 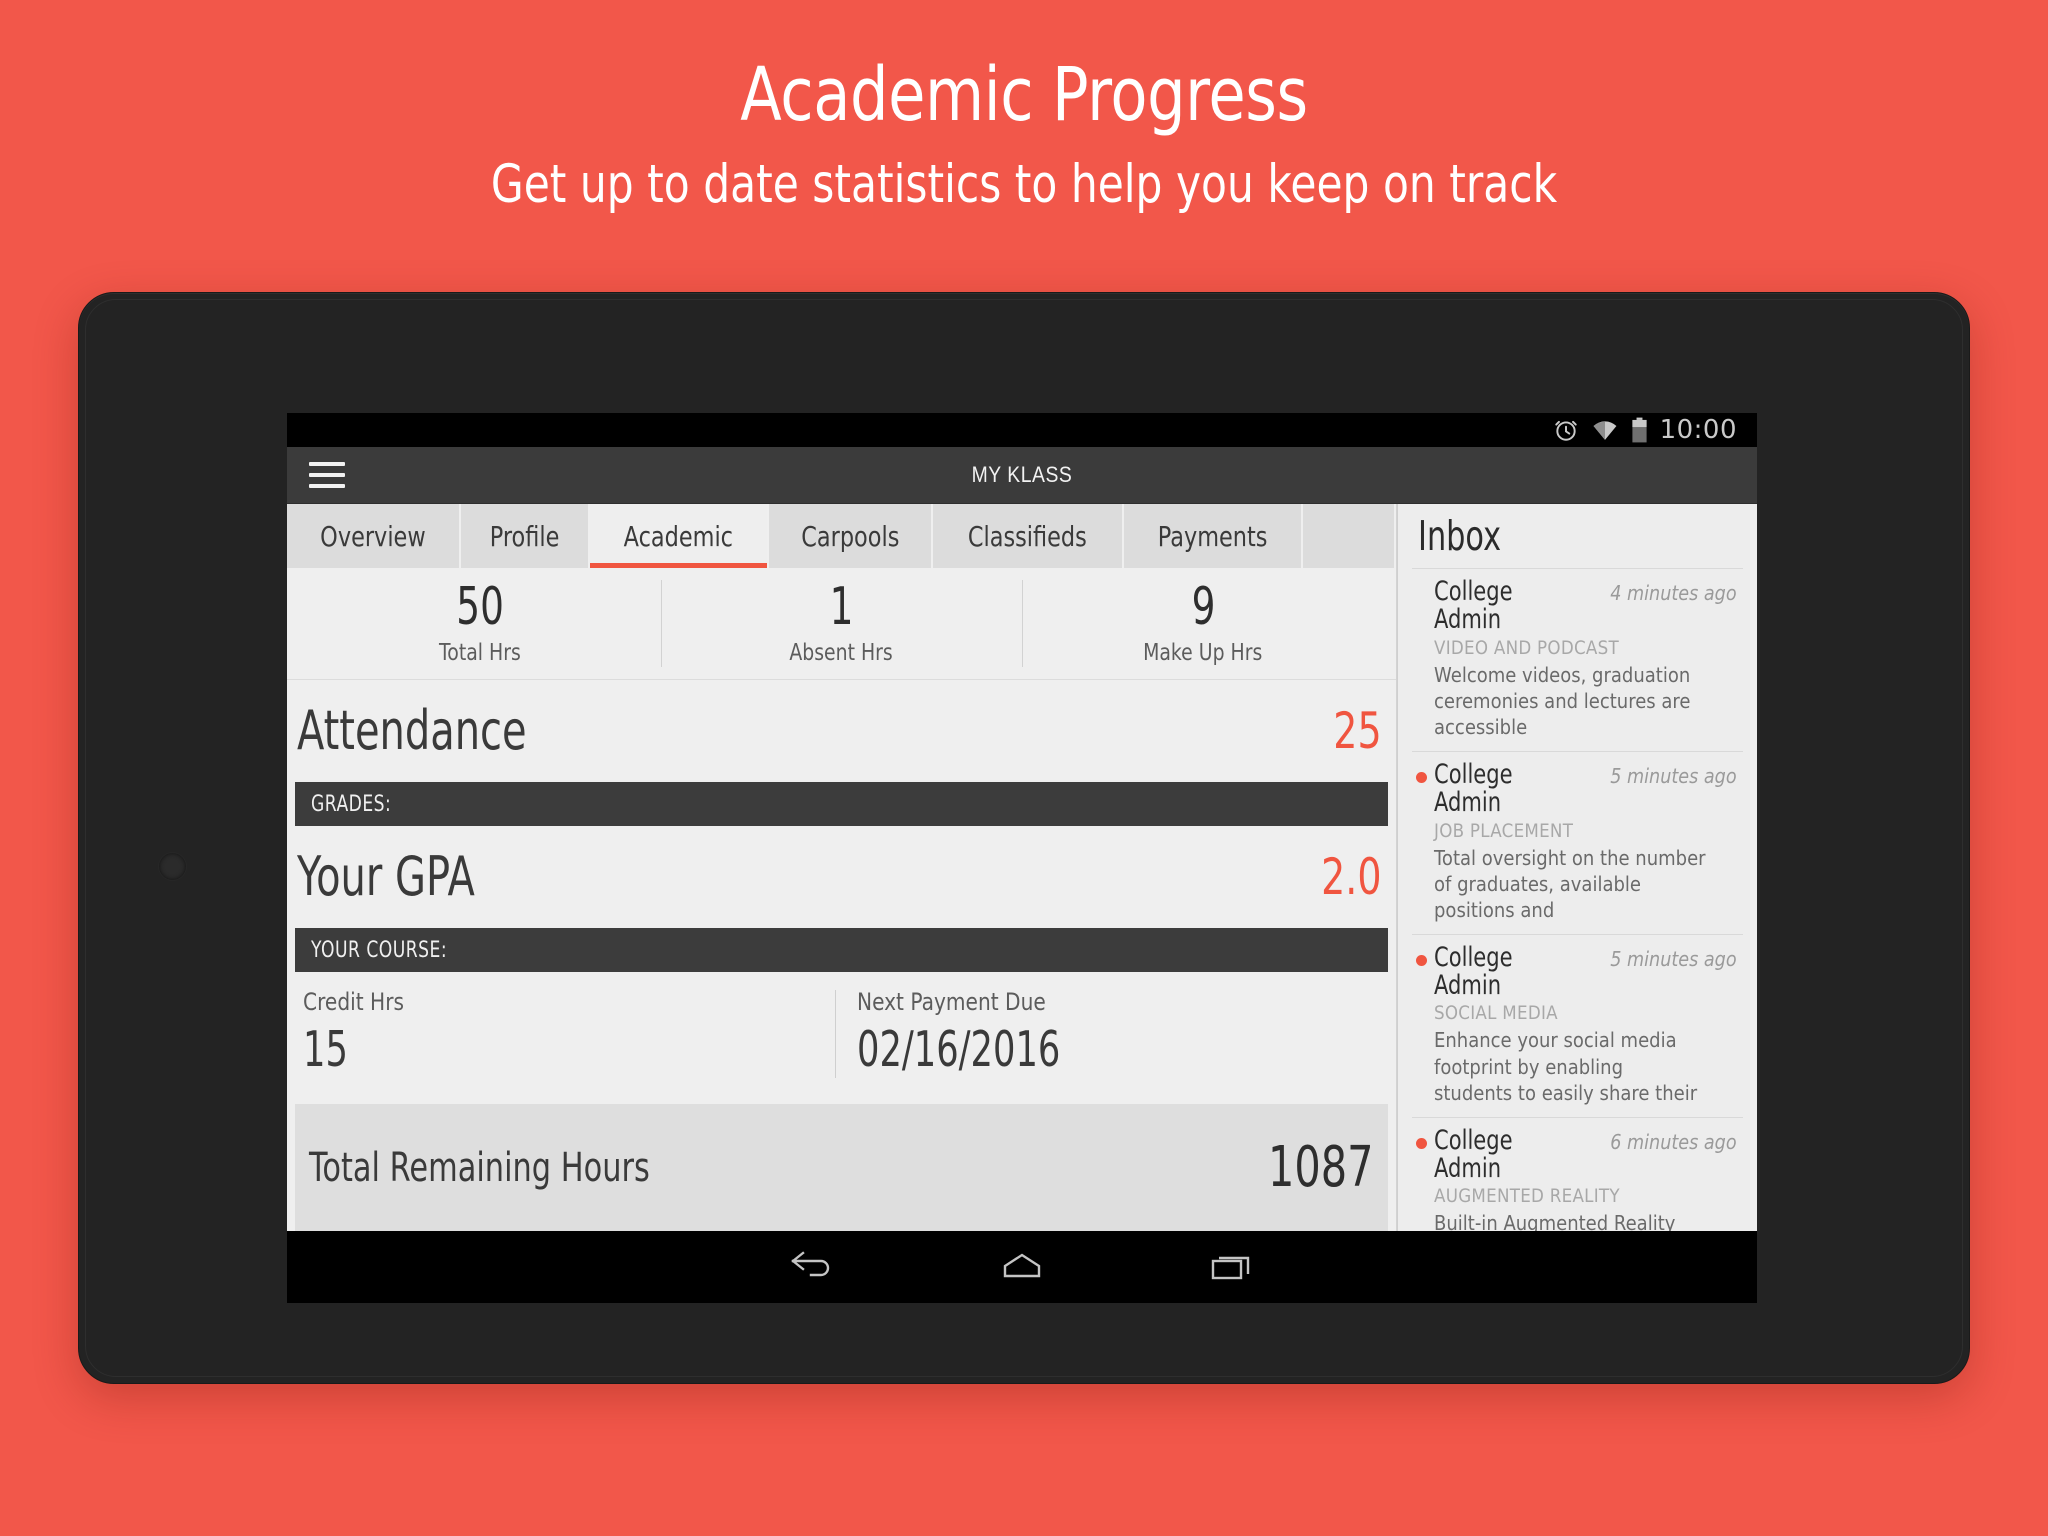 I want to click on stat-makeup-hrs: 9 Make Up Hrs, so click(x=1203, y=623).